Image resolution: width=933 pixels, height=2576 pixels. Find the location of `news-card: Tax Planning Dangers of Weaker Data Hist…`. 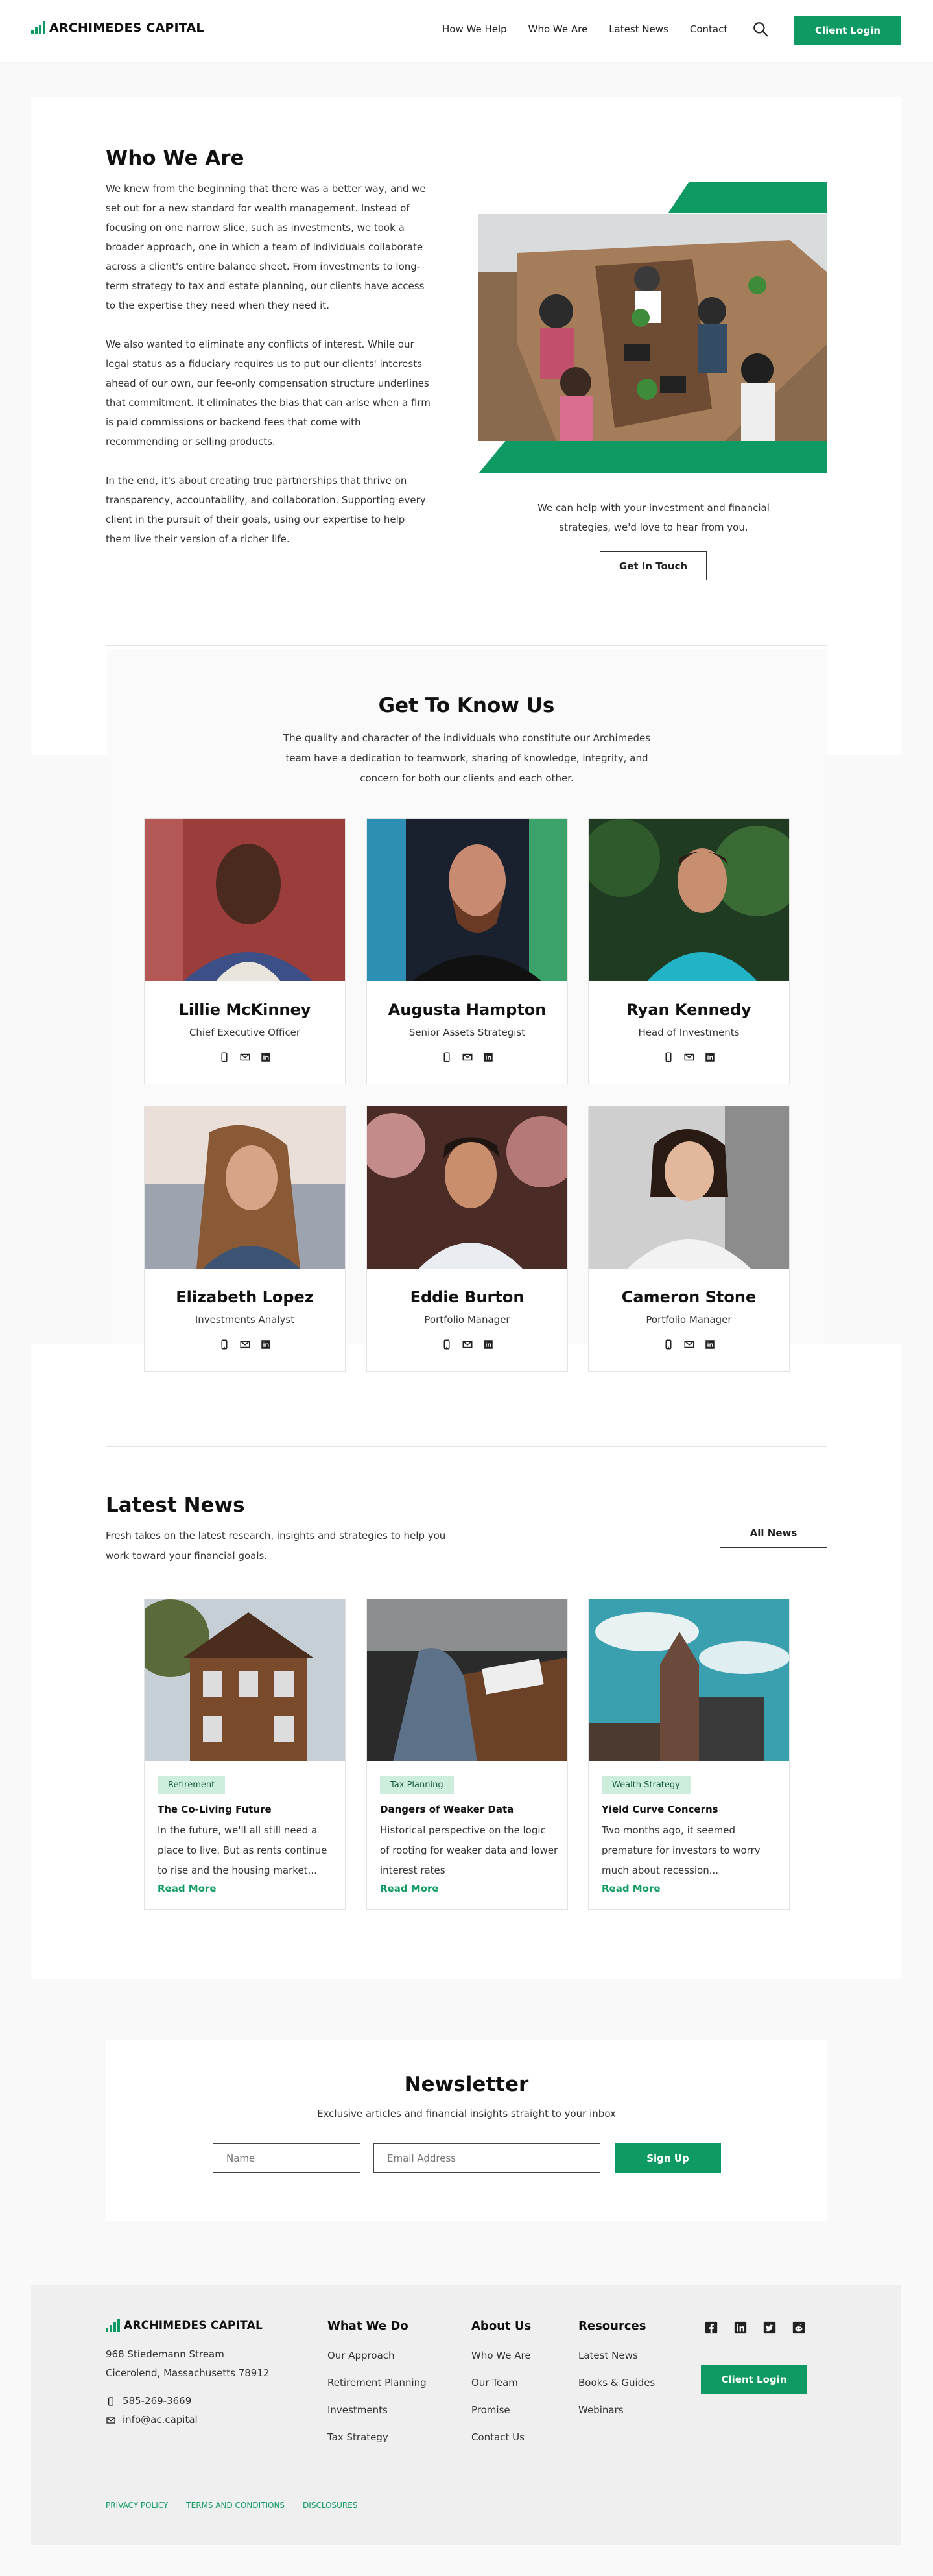

news-card: Tax Planning Dangers of Weaker Data Hist… is located at coordinates (467, 1754).